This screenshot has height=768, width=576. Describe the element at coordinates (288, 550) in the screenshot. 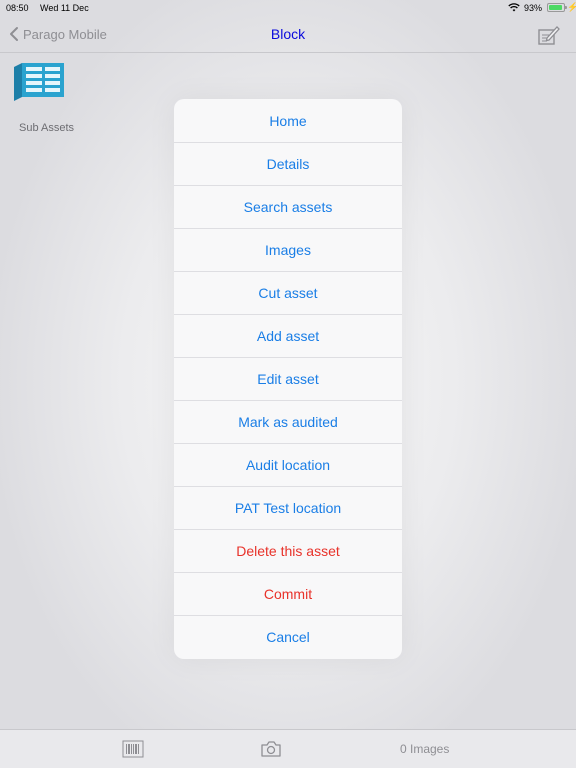

I see `action-delete-asset: Delete this asset` at that location.